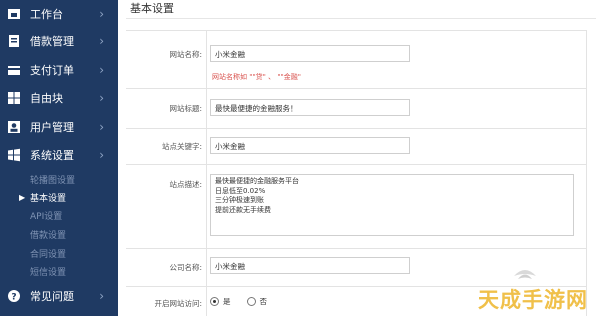 This screenshot has width=596, height=316. Describe the element at coordinates (52, 296) in the screenshot. I see `sidebar-item-label: 常见问题` at that location.